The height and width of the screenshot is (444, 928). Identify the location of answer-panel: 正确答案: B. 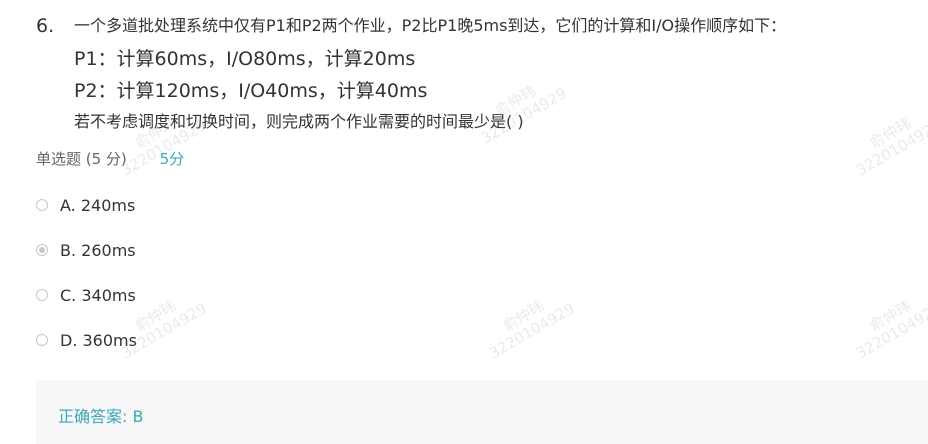
(482, 412).